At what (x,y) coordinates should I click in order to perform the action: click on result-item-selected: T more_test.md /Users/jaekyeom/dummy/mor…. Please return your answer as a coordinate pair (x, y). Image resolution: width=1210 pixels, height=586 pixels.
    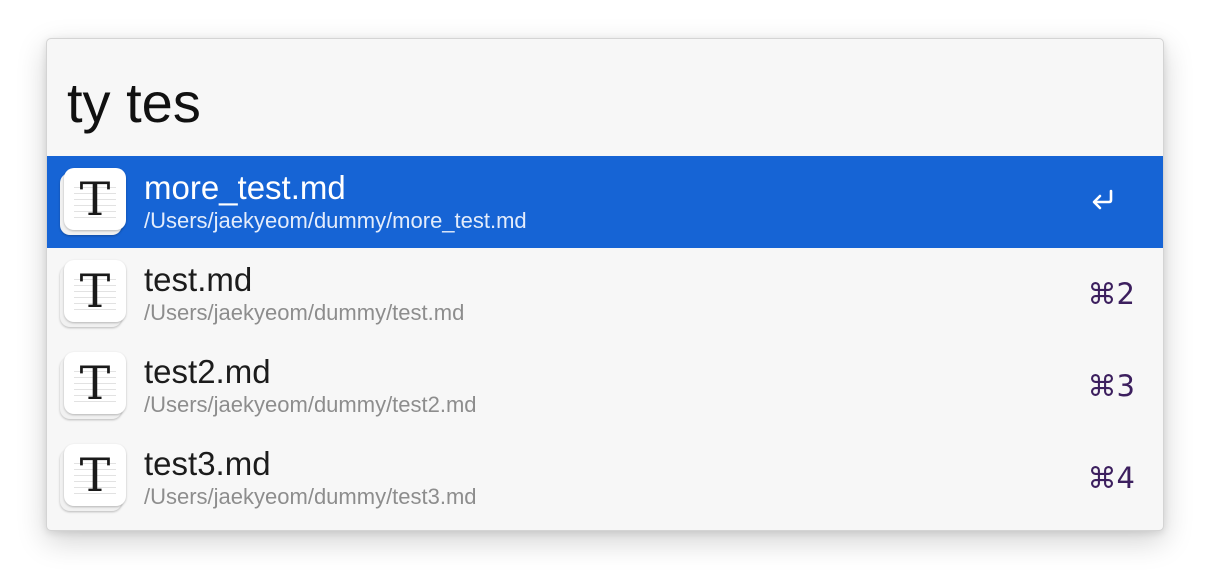
    Looking at the image, I should click on (605, 202).